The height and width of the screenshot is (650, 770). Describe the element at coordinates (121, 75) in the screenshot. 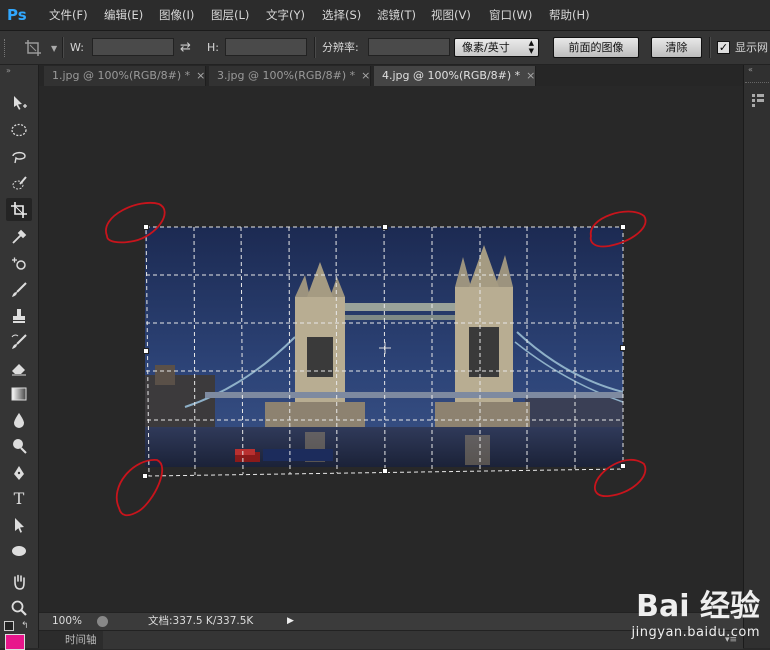

I see `tab-label: 1.jpg @ 100%(RGB/8#) *` at that location.